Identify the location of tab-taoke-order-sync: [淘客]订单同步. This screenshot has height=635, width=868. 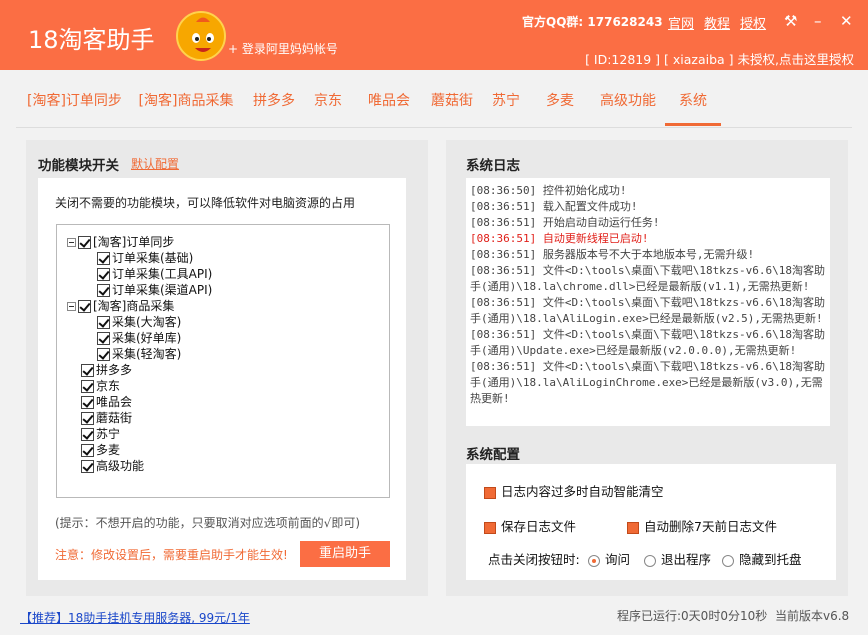
(74, 104).